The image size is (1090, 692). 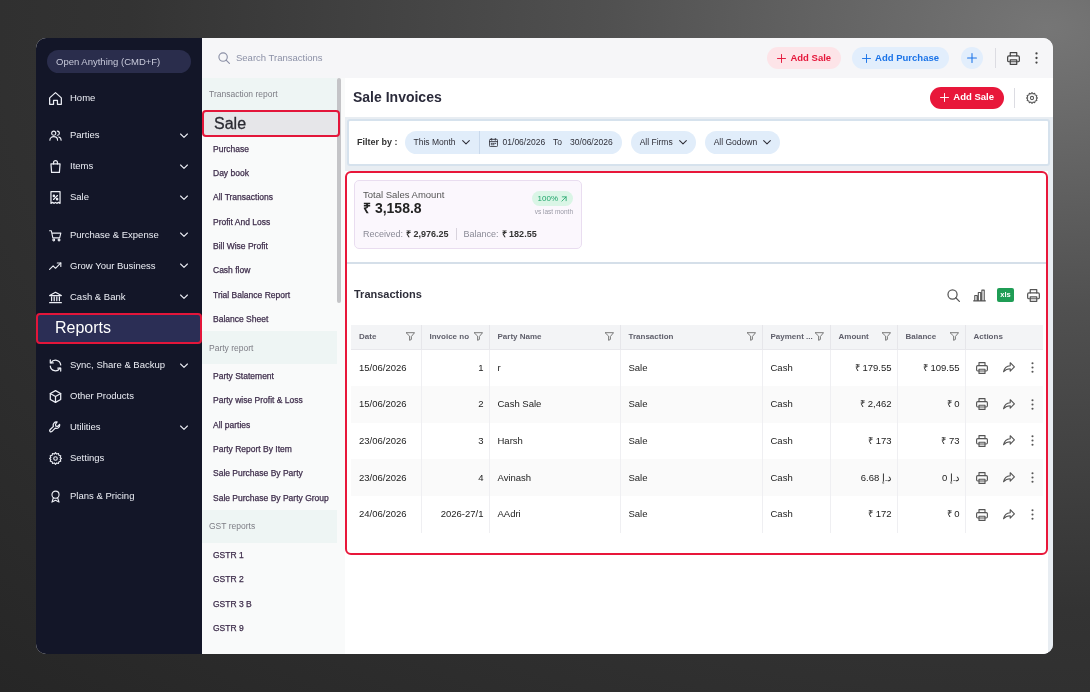 What do you see at coordinates (269, 173) in the screenshot?
I see `report-menu-item: Day book` at bounding box center [269, 173].